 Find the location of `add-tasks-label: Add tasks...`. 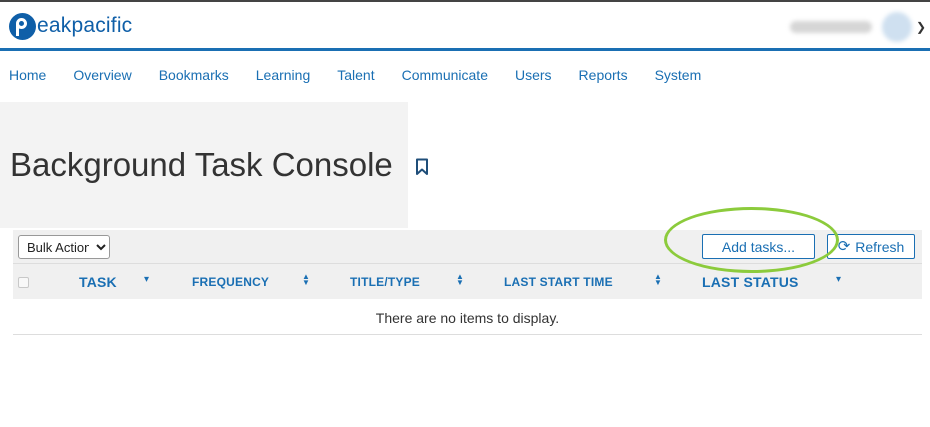

add-tasks-label: Add tasks... is located at coordinates (758, 246).